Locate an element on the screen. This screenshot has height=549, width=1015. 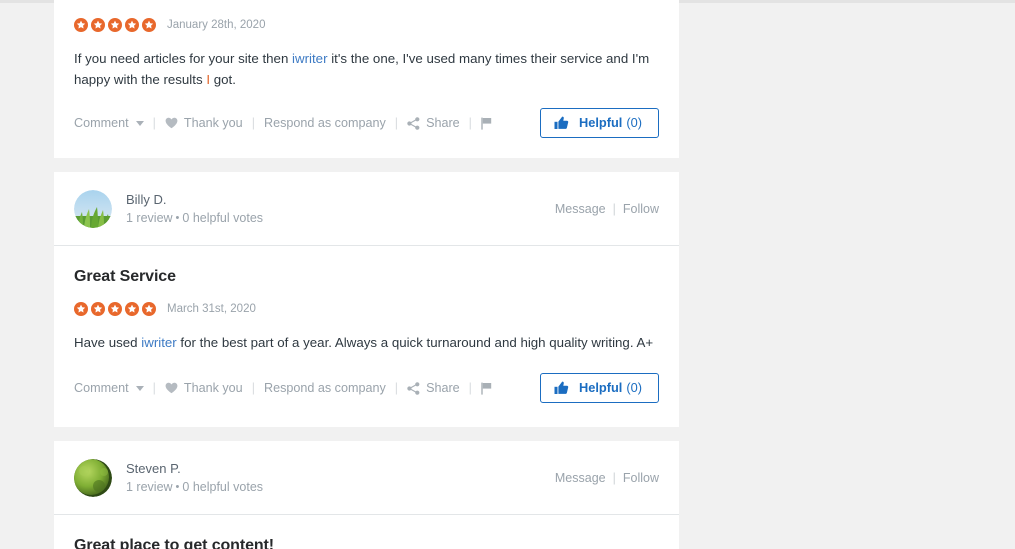
reviewer-meta: Billy D. 1 review • 0 helpful votes is located at coordinates (194, 208).